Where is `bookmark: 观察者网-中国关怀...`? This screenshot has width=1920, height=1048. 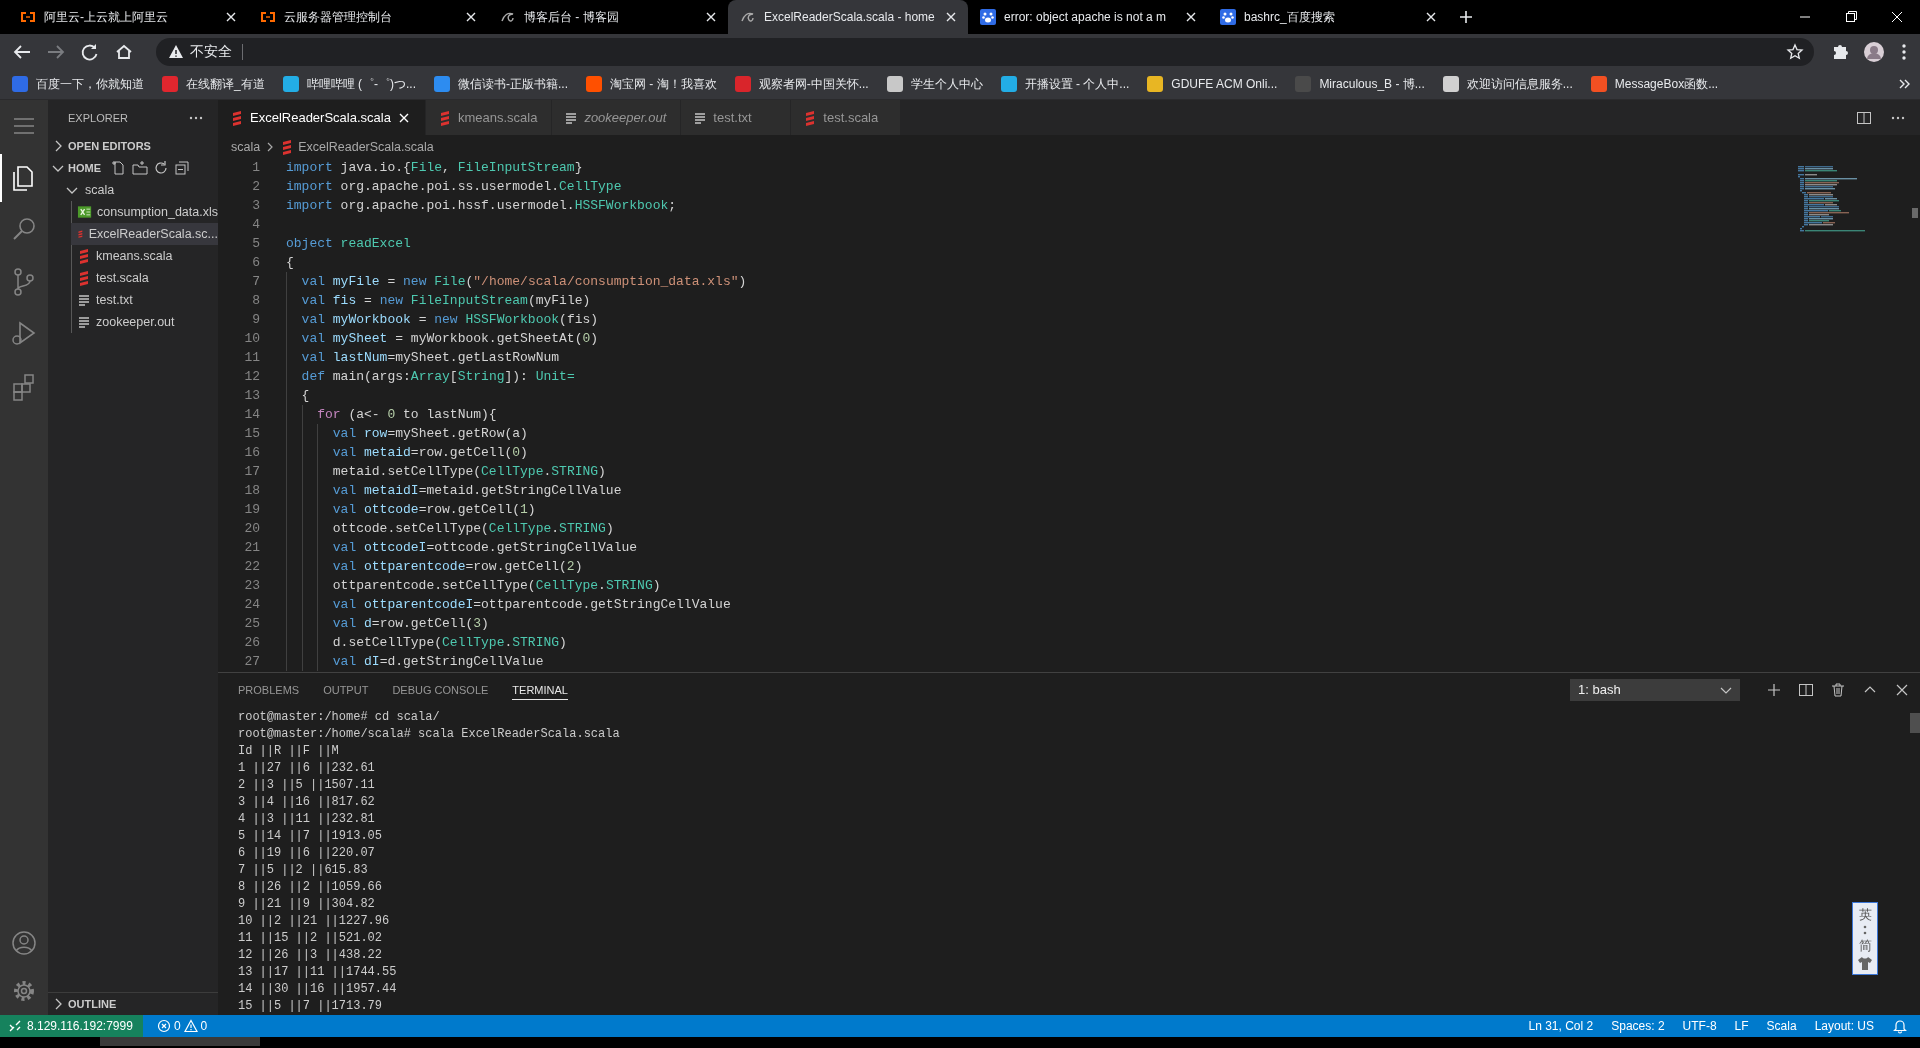
bookmark: 观察者网-中国关怀... is located at coordinates (801, 84).